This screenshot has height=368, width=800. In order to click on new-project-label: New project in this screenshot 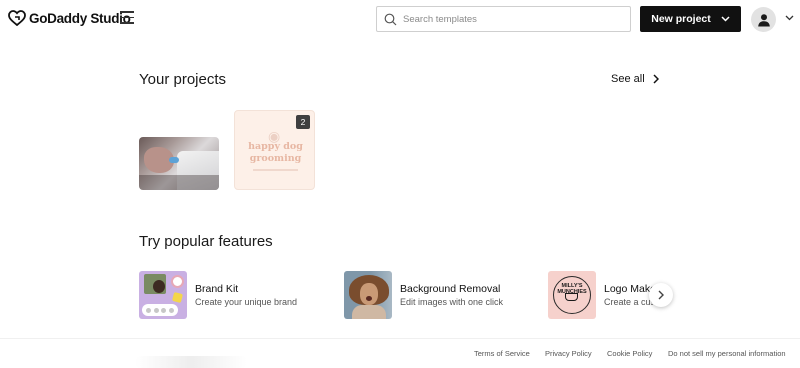, I will do `click(681, 19)`.